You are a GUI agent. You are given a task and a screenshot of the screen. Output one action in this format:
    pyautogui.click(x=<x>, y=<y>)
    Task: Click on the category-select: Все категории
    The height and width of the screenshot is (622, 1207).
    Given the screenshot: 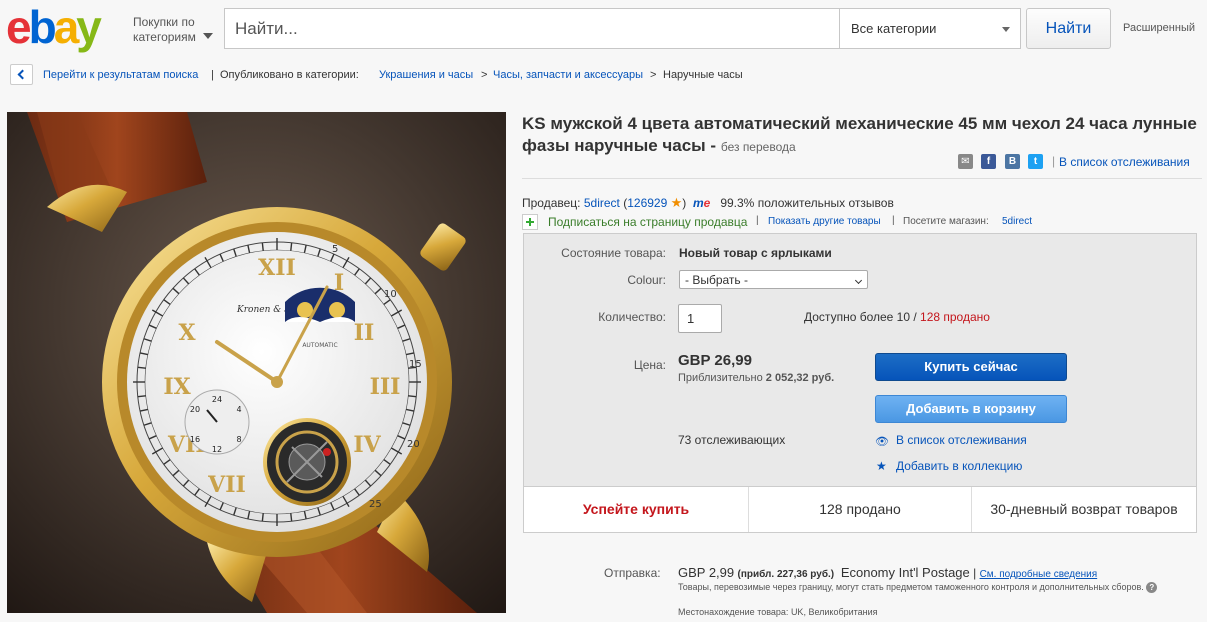 What is the action you would take?
    pyautogui.click(x=930, y=28)
    